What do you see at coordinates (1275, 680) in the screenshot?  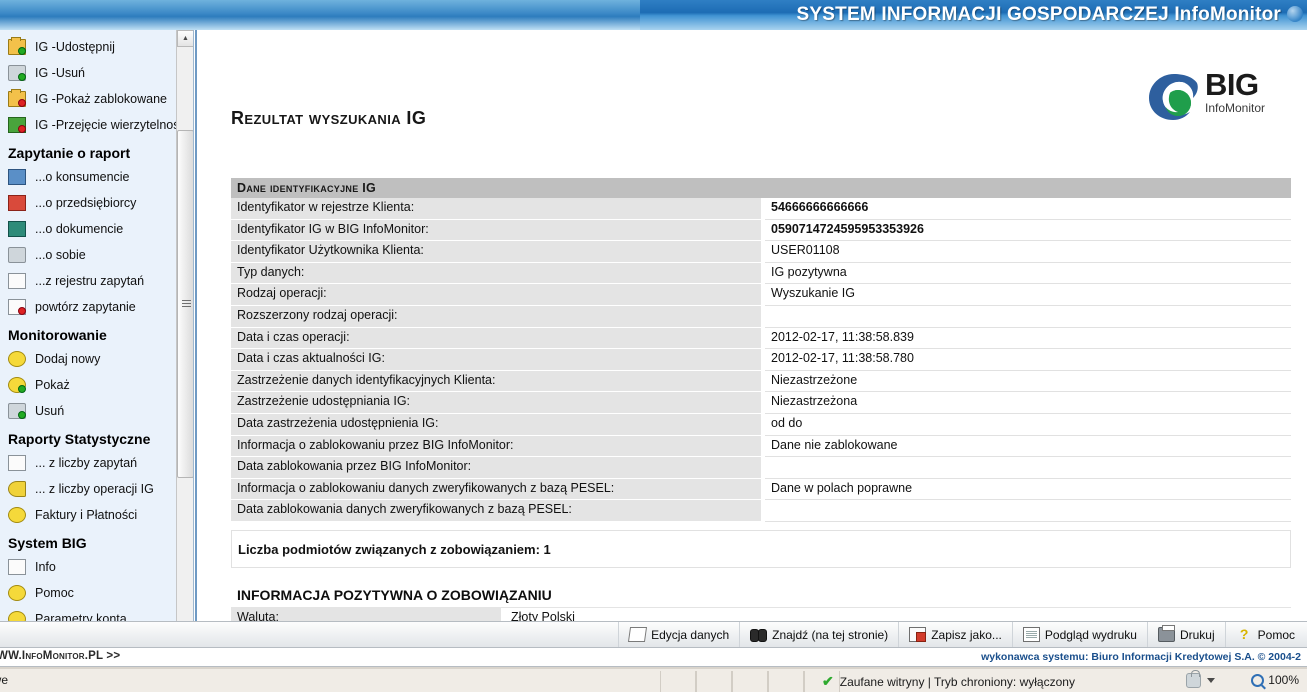 I see `zoom-control: 100%` at bounding box center [1275, 680].